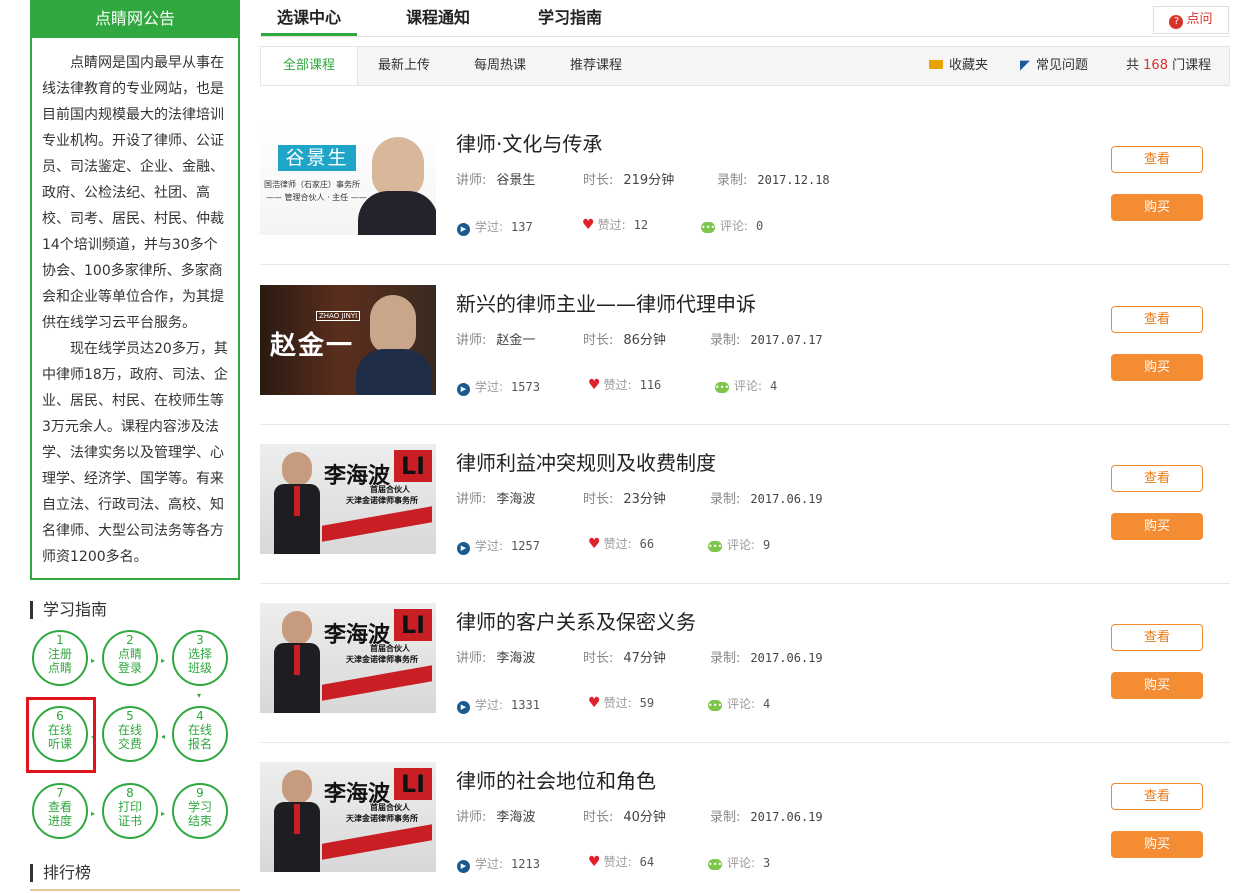 This screenshot has width=1245, height=893. What do you see at coordinates (522, 227) in the screenshot?
I see `studied-value: 137` at bounding box center [522, 227].